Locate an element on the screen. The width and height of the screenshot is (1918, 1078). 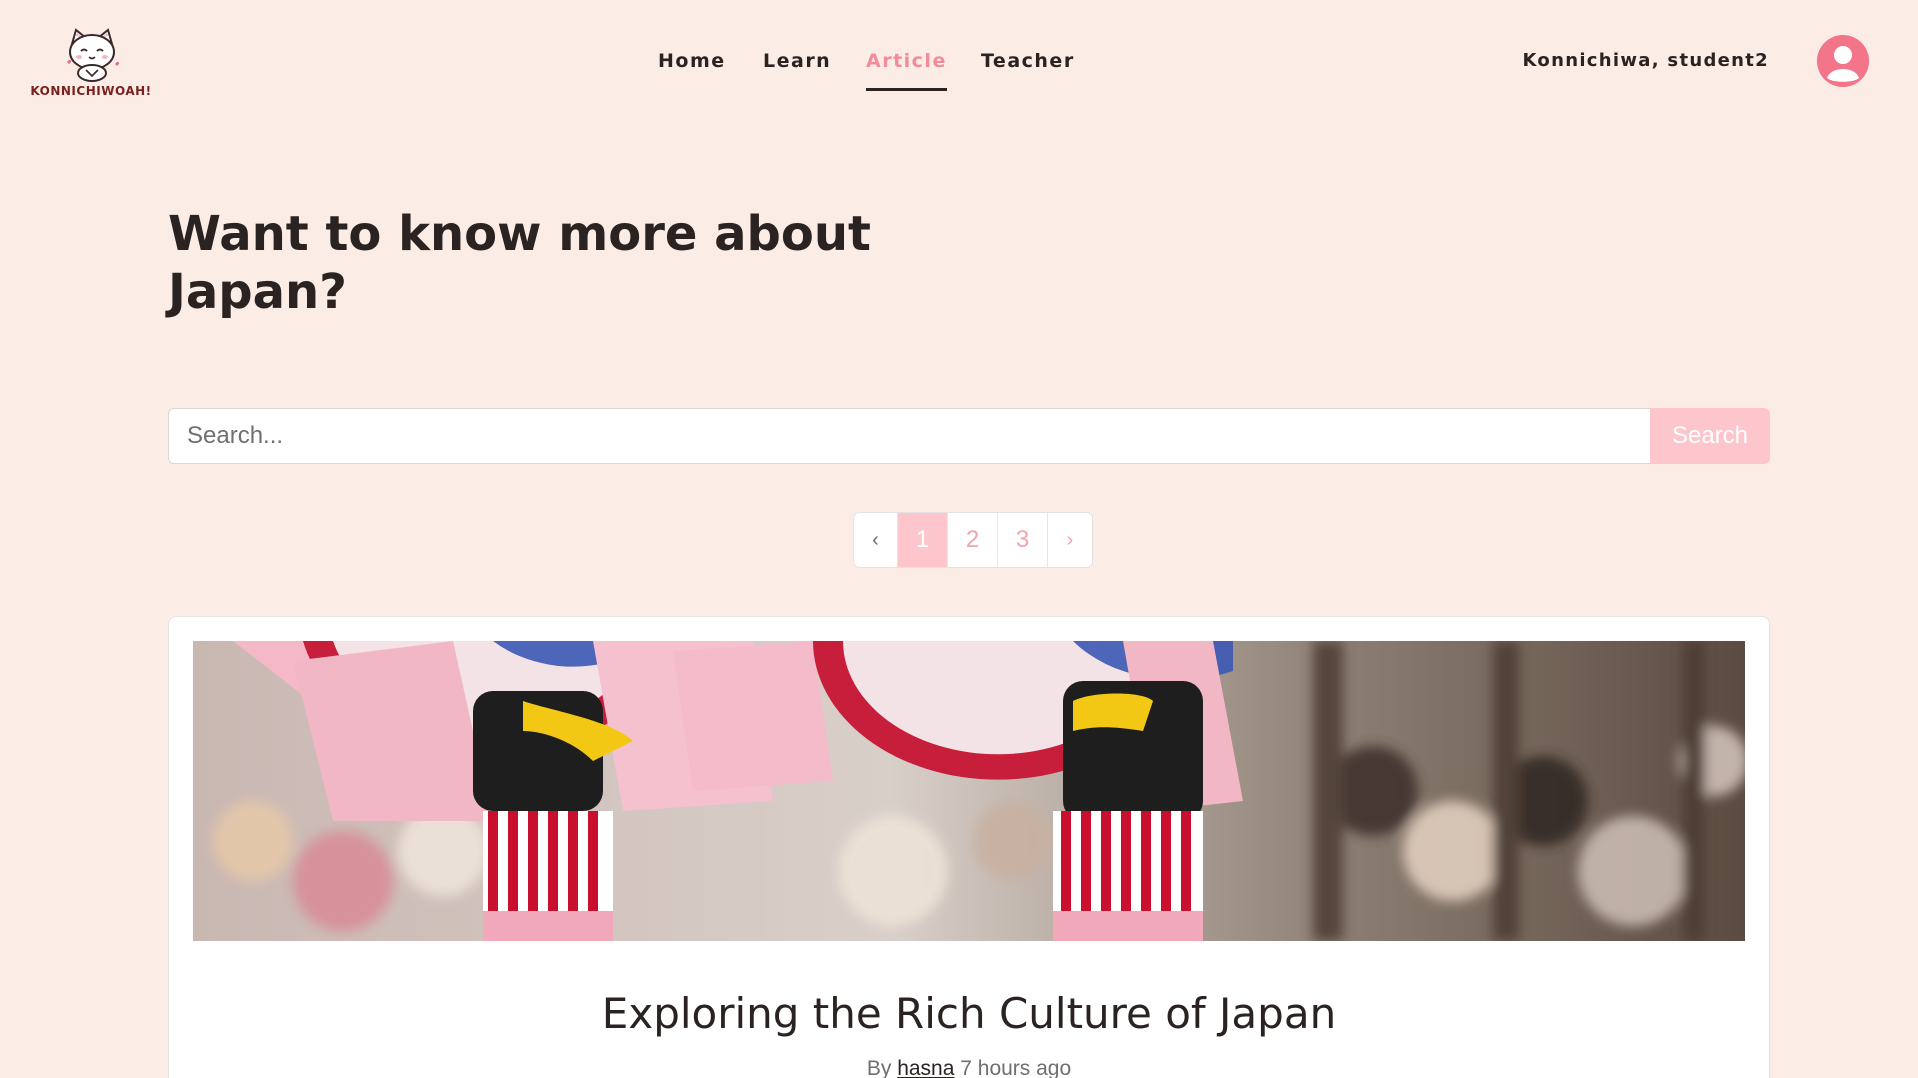
nav-item-home: Home is located at coordinates (692, 61).